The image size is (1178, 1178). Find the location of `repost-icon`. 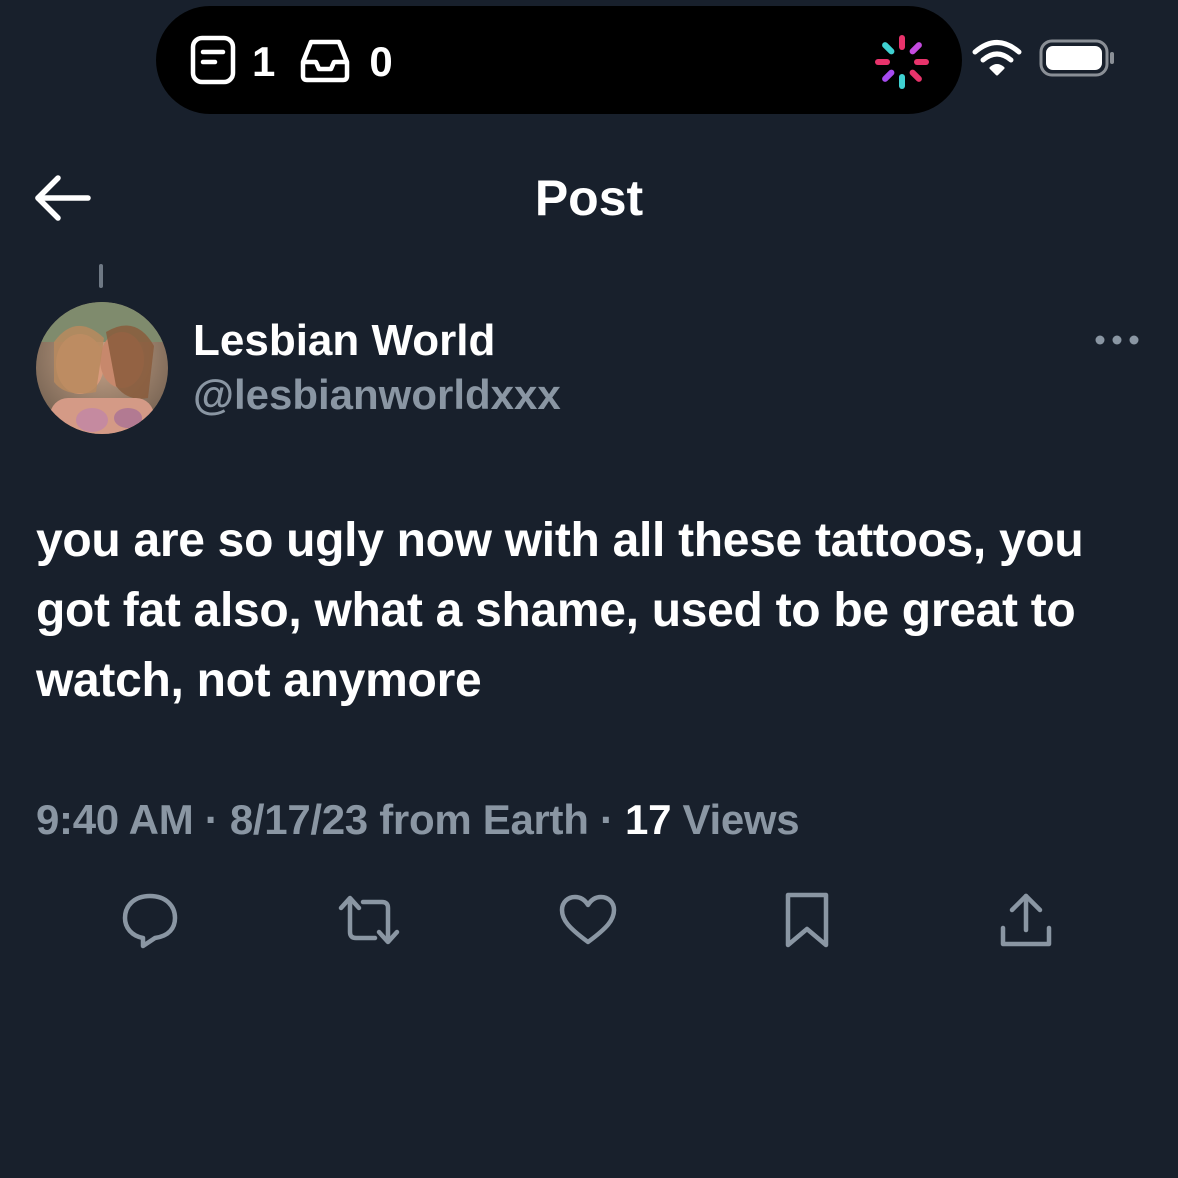

repost-icon is located at coordinates (369, 922).